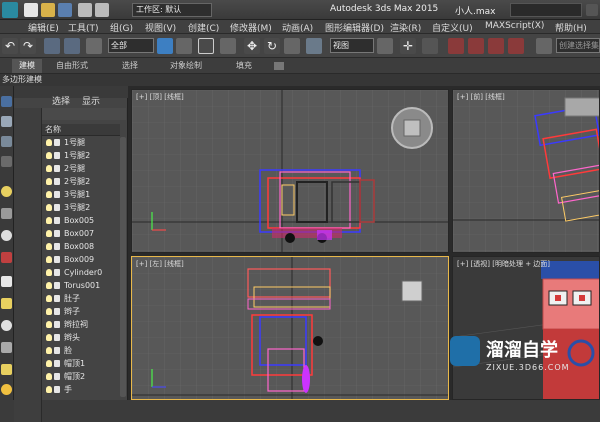 The image size is (600, 422). What do you see at coordinates (82, 299) in the screenshot?
I see `list-item: 肚子` at bounding box center [82, 299].